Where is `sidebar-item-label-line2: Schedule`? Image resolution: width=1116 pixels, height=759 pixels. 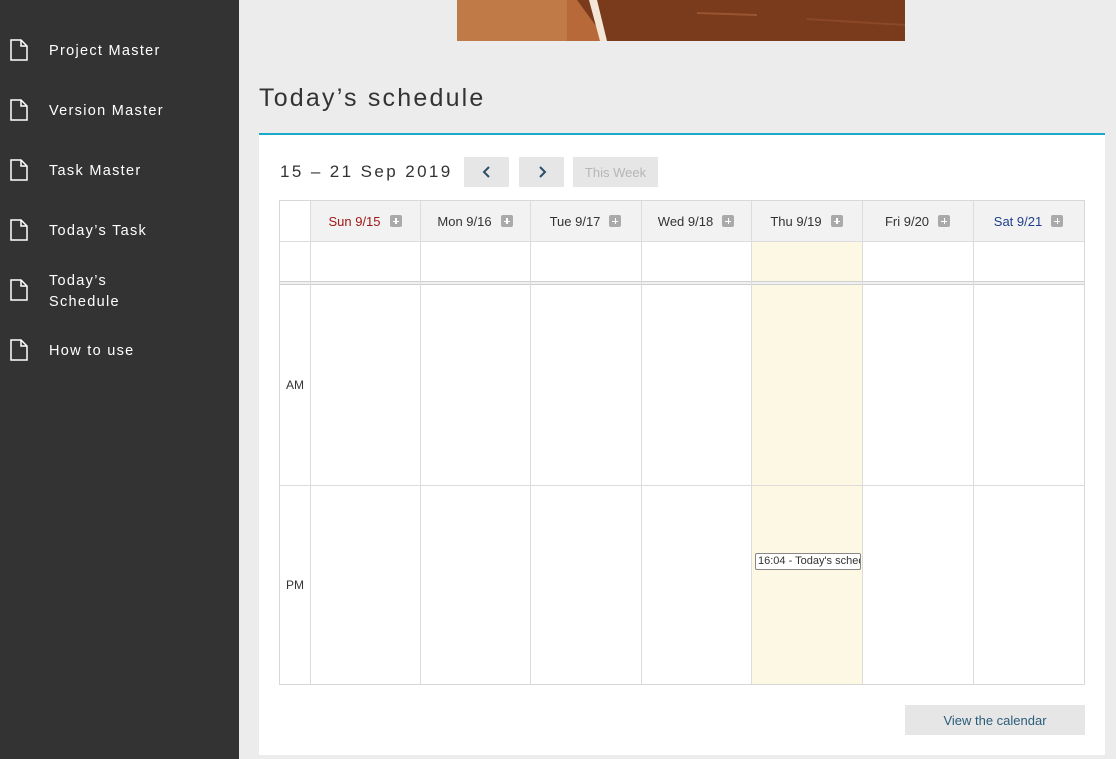 sidebar-item-label-line2: Schedule is located at coordinates (84, 302).